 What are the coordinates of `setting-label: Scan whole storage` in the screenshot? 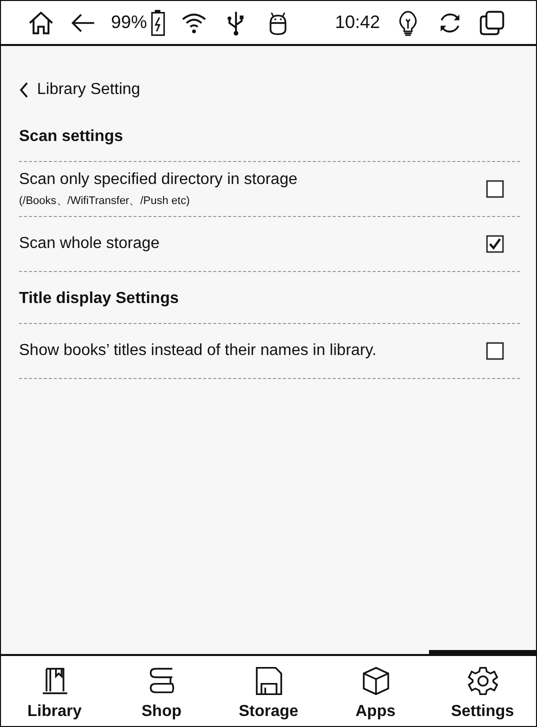 It's located at (89, 244).